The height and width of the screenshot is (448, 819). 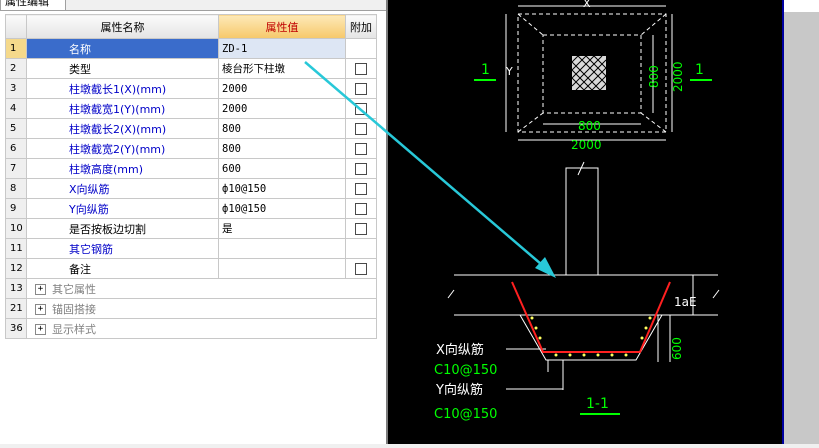 What do you see at coordinates (282, 26) in the screenshot?
I see `value-column-header: 属性值` at bounding box center [282, 26].